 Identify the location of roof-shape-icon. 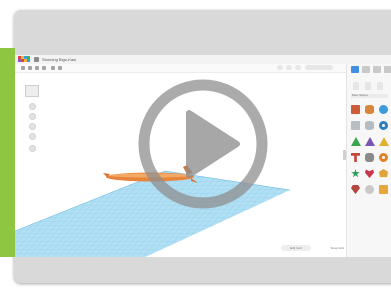
(356, 141).